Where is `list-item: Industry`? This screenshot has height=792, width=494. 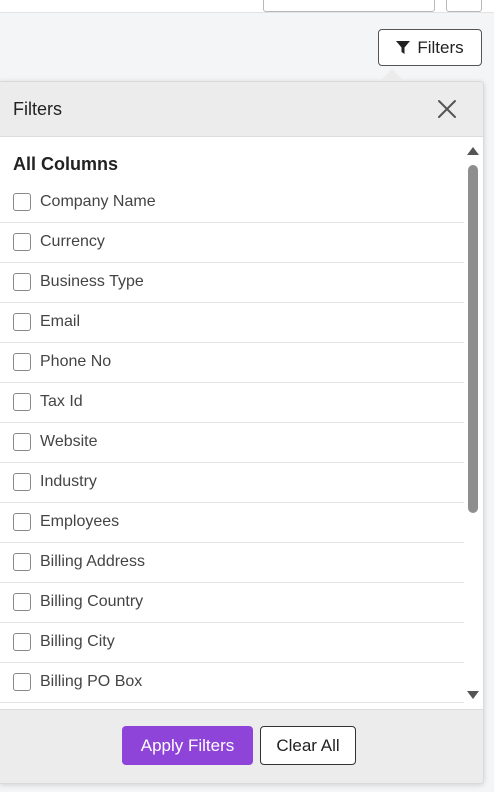 list-item: Industry is located at coordinates (232, 483).